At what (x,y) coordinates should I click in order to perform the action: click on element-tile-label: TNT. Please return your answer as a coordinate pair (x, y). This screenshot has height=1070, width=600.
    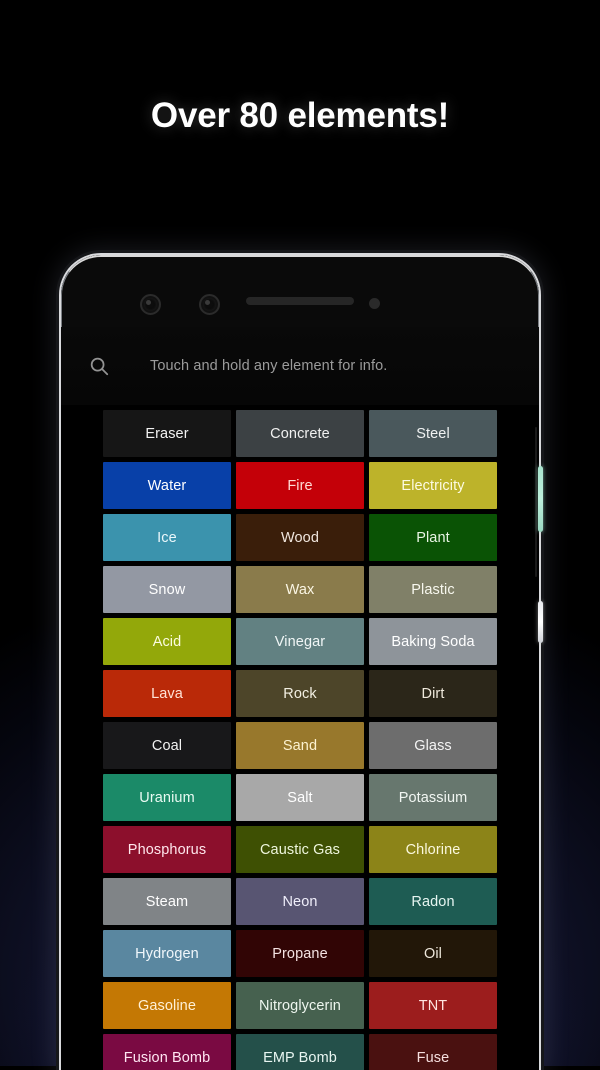
    Looking at the image, I should click on (433, 1005).